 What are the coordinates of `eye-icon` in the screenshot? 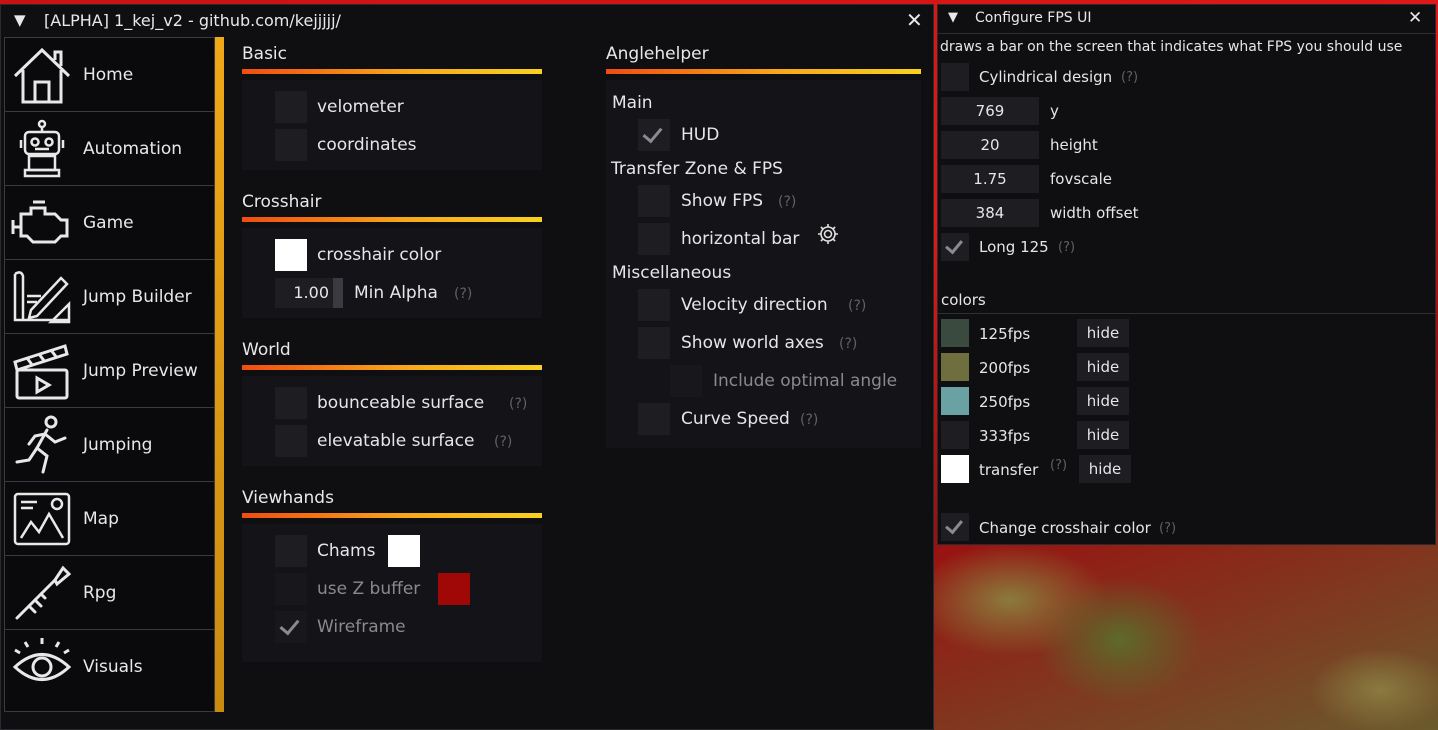 It's located at (42, 667).